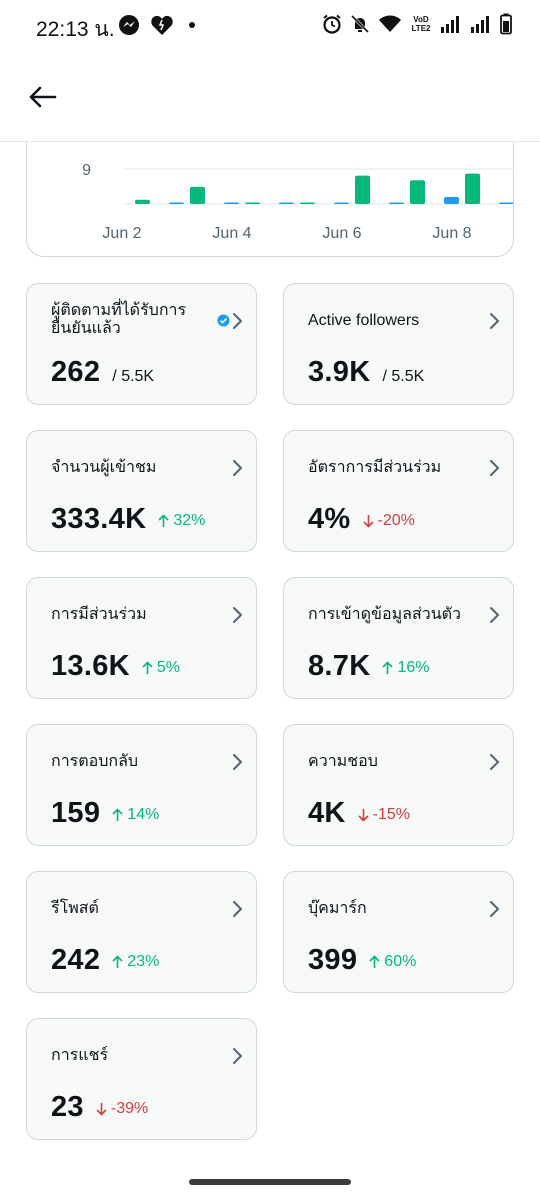 This screenshot has height=1200, width=540. Describe the element at coordinates (270, 26) in the screenshot. I see `status-bar: 22:13 น. VoD LTE2` at that location.